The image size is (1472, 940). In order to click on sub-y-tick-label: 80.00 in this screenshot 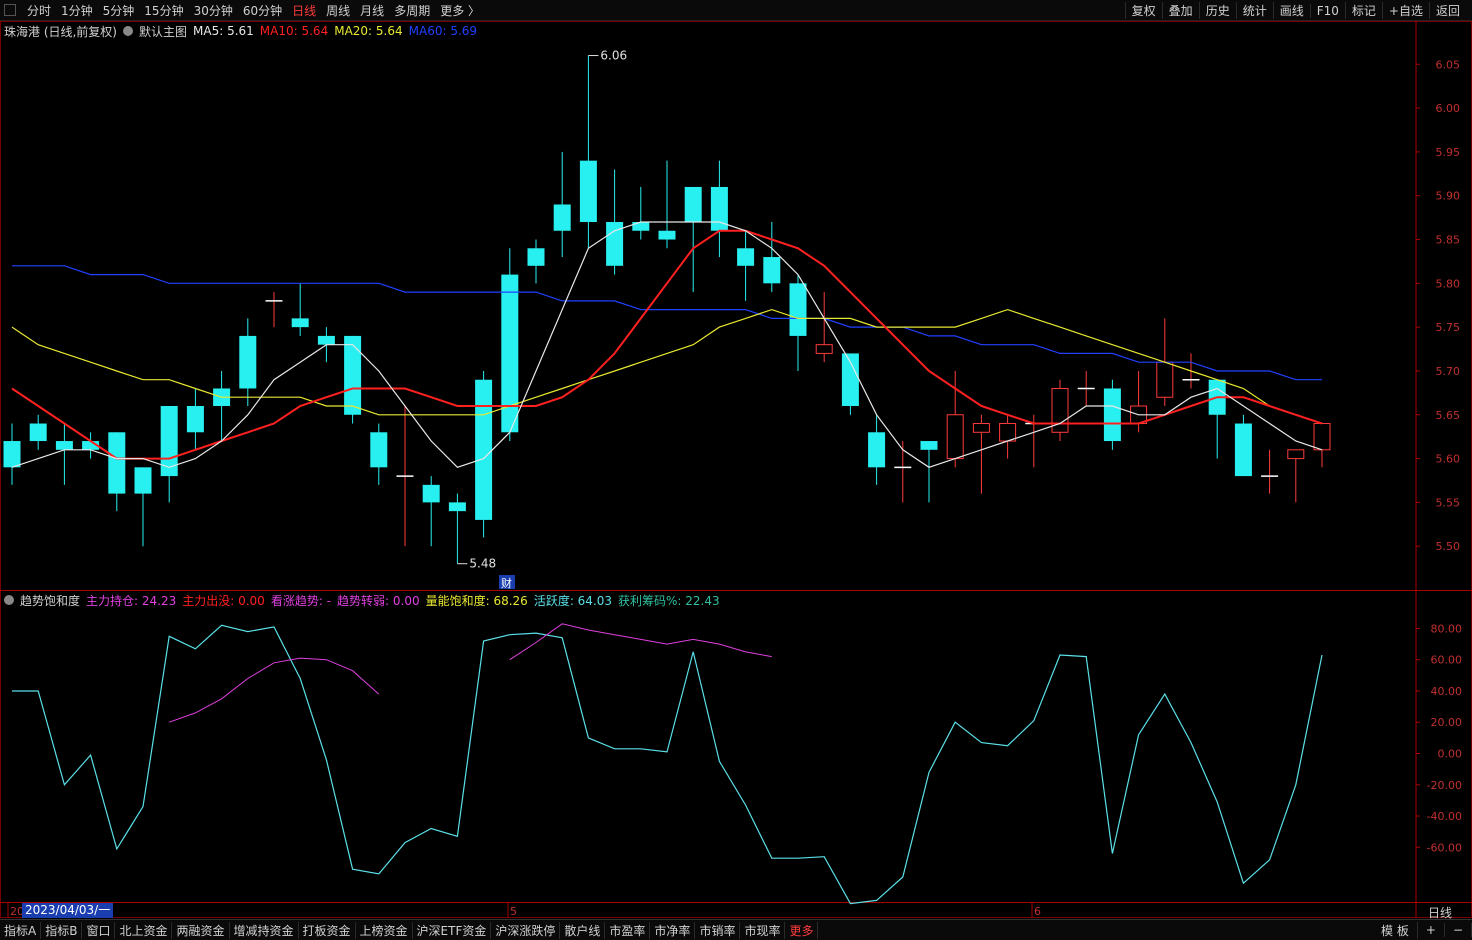, I will do `click(1447, 628)`.